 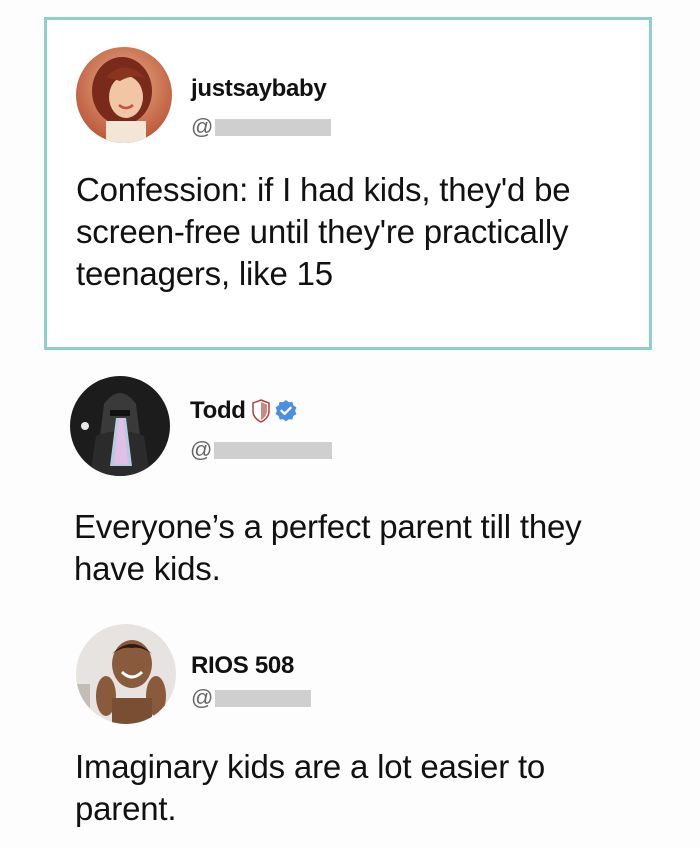 I want to click on verified-badge-icon, so click(x=286, y=411).